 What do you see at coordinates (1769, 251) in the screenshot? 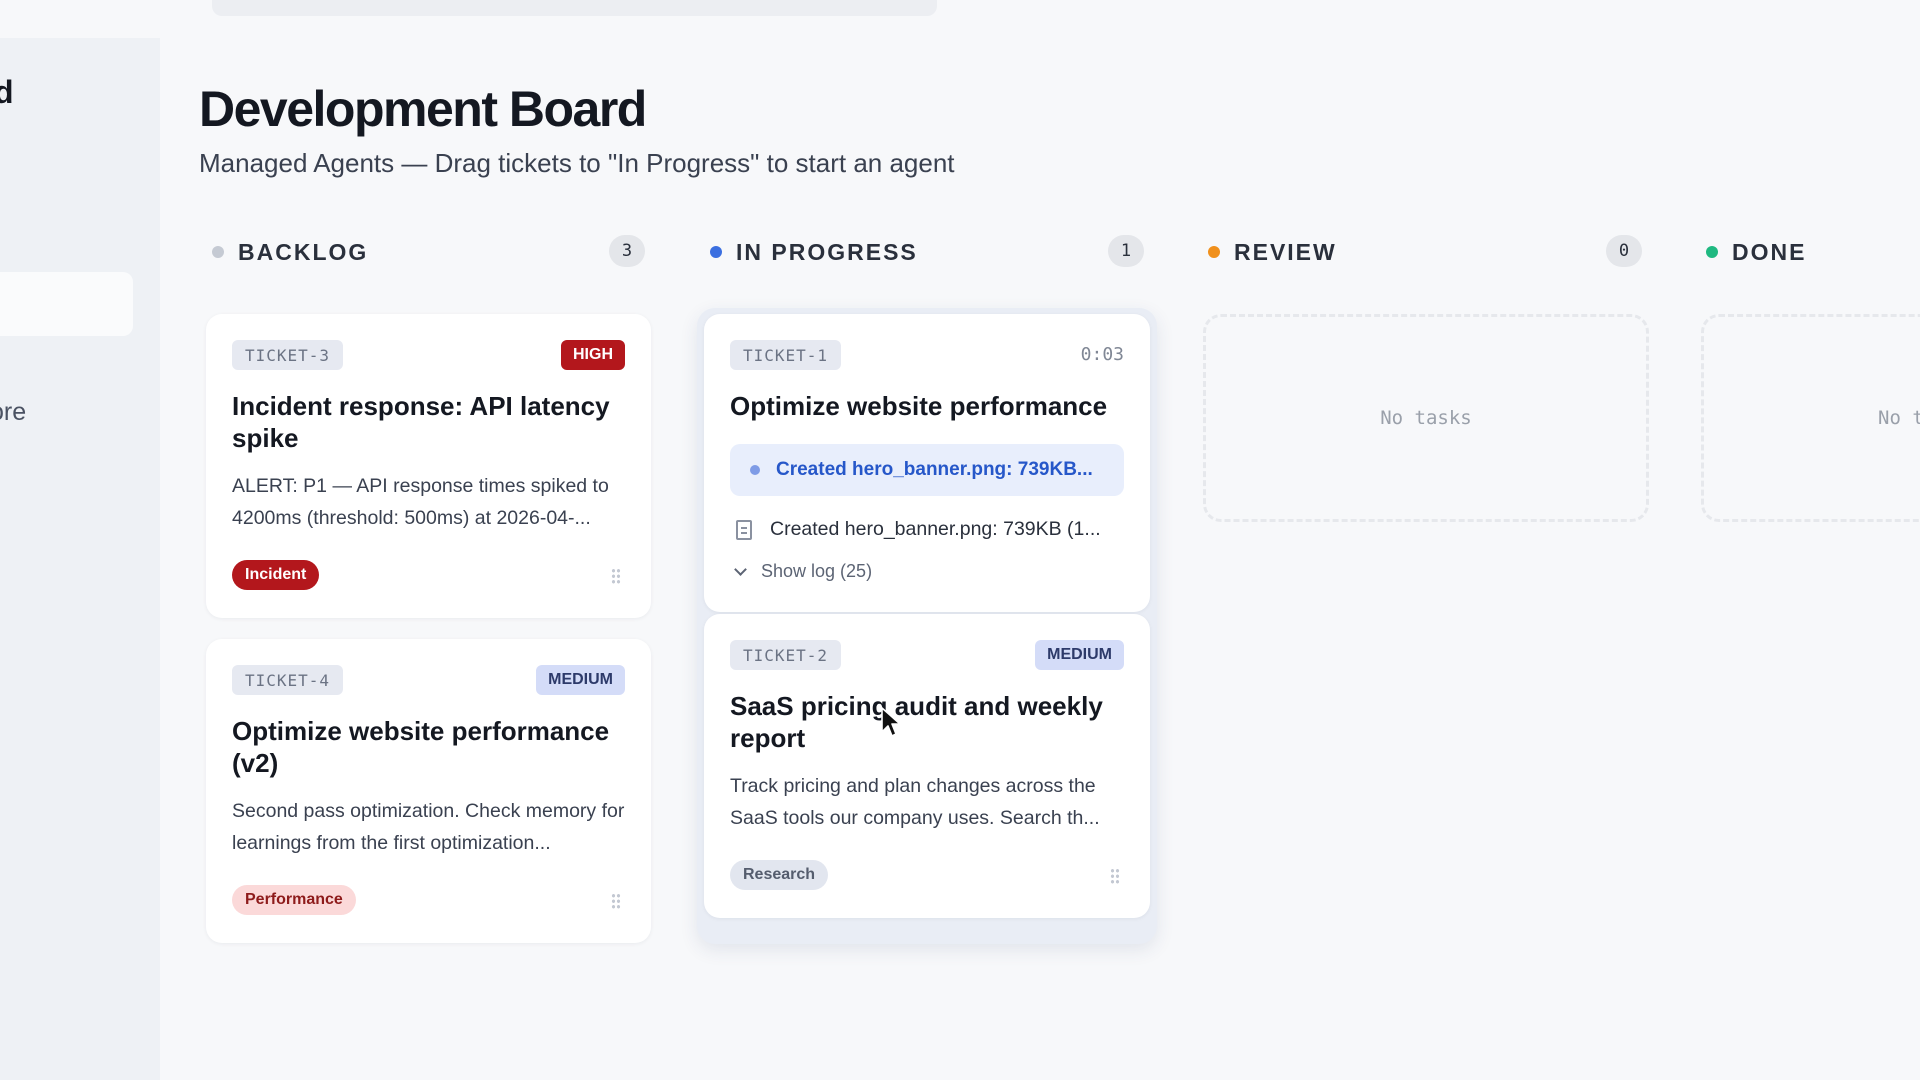
I see `column-title: DONE` at bounding box center [1769, 251].